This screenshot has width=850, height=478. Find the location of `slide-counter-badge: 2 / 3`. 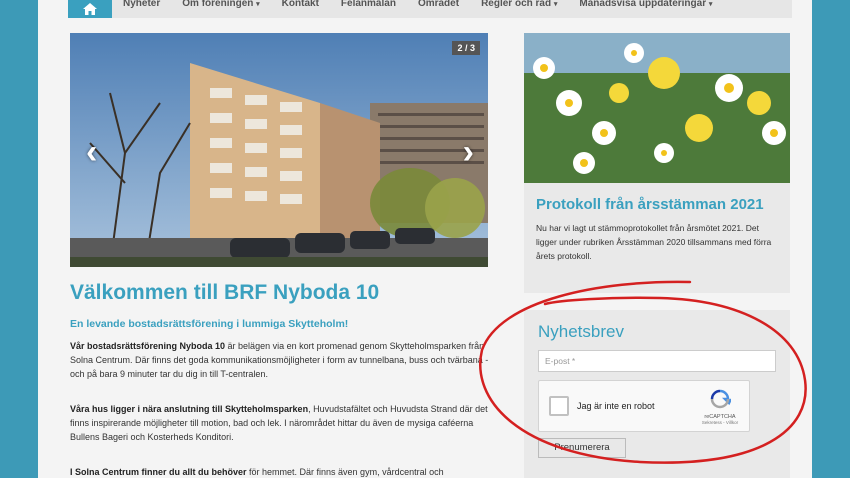

slide-counter-badge: 2 / 3 is located at coordinates (466, 48).